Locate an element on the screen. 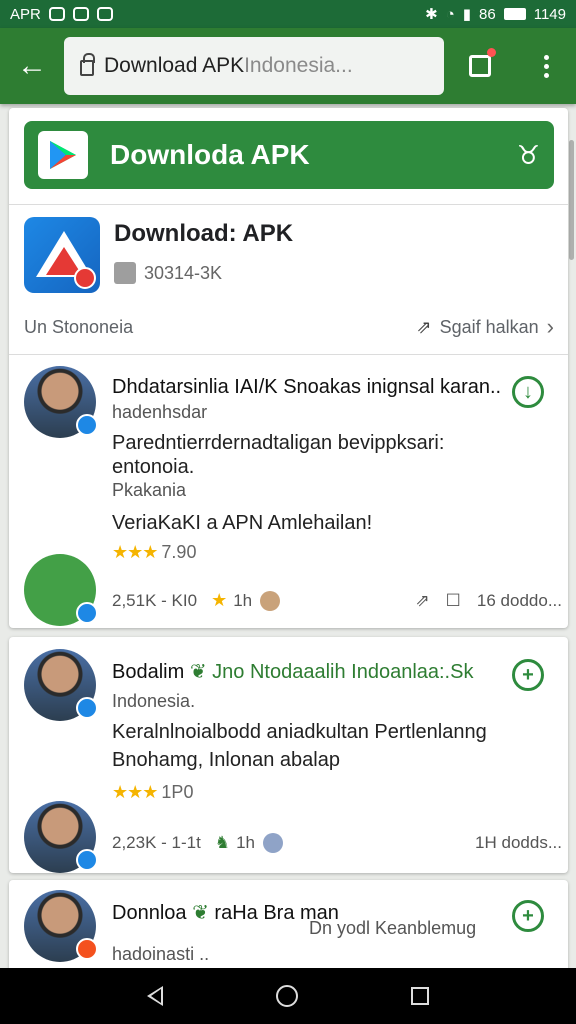 The height and width of the screenshot is (1024, 576). share-link: ⇗ Sgaif halkan › is located at coordinates (486, 327).